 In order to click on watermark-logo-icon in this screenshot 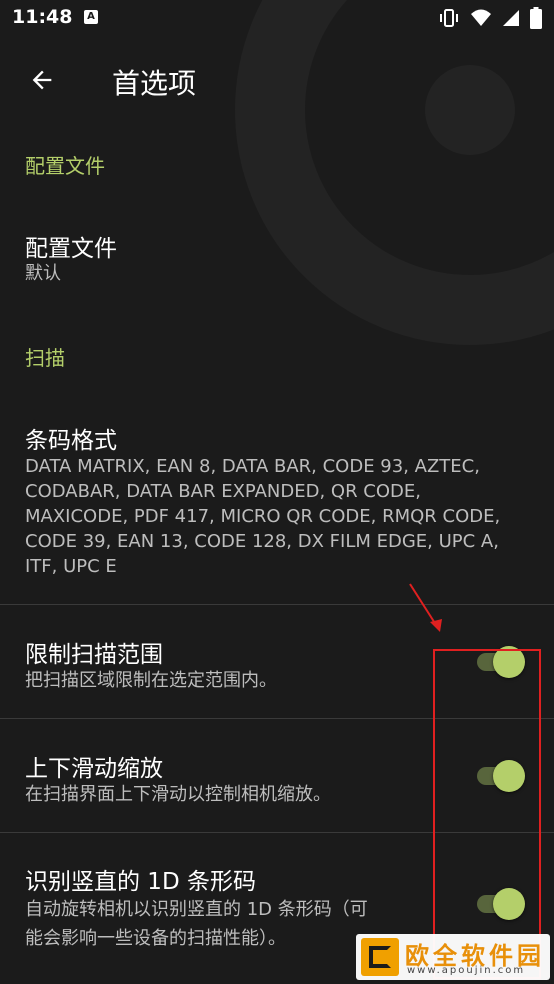, I will do `click(380, 957)`.